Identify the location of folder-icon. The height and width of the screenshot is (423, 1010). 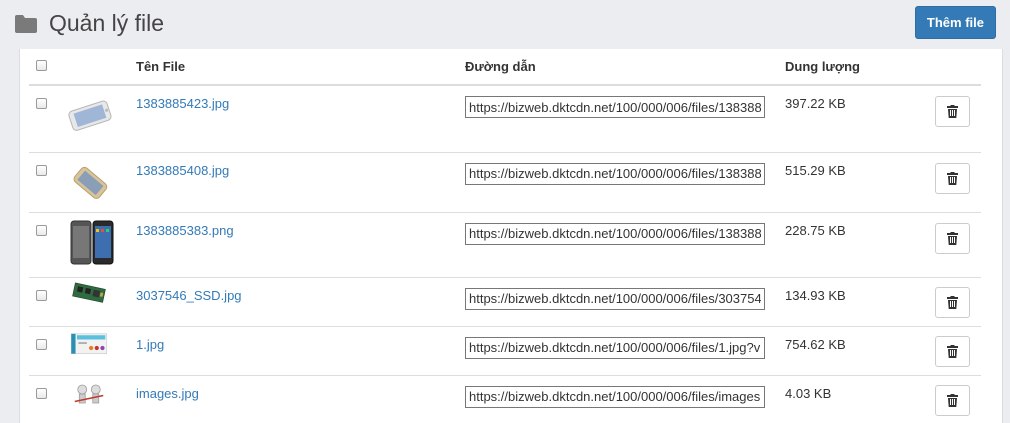
(26, 23).